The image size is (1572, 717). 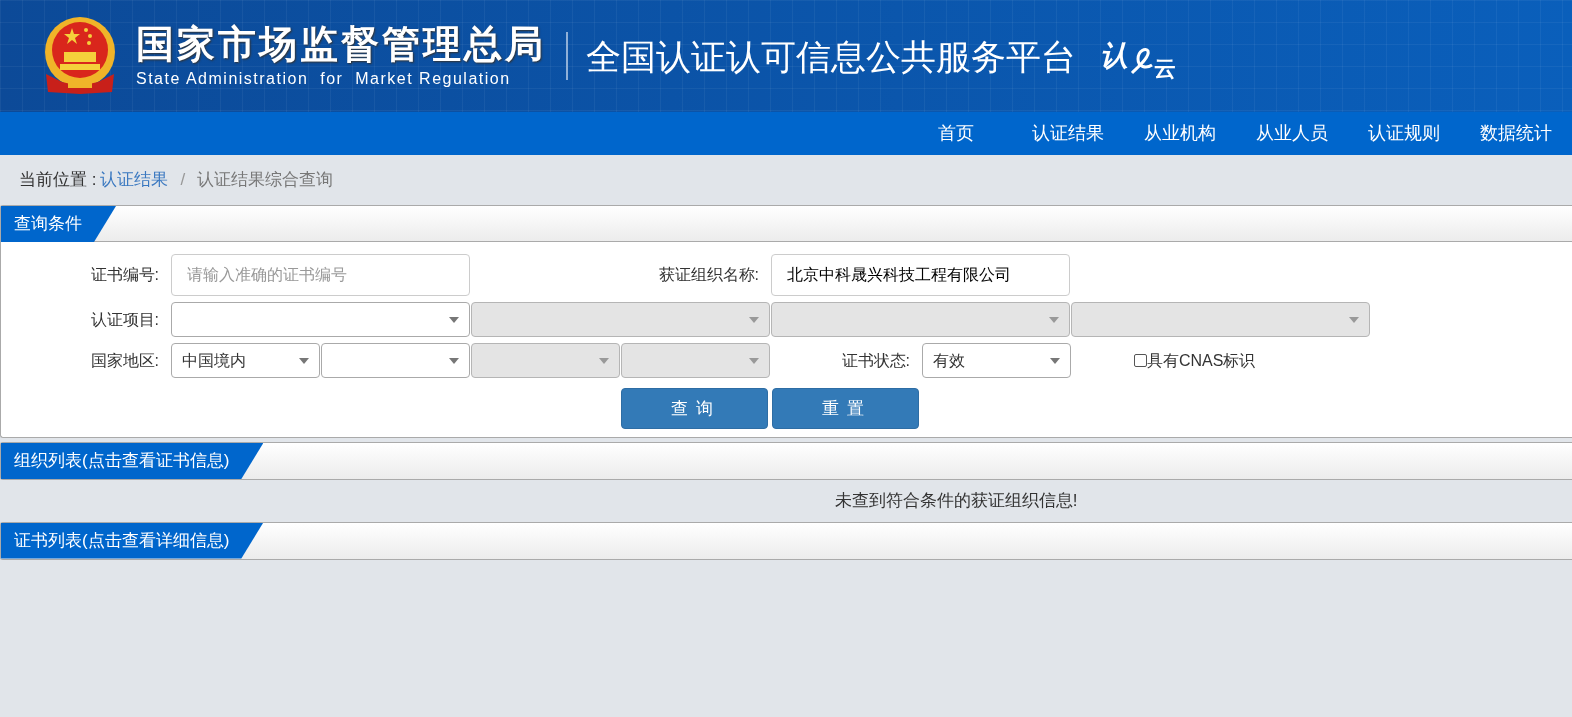 What do you see at coordinates (124, 319) in the screenshot?
I see `field-label: 认证项目:` at bounding box center [124, 319].